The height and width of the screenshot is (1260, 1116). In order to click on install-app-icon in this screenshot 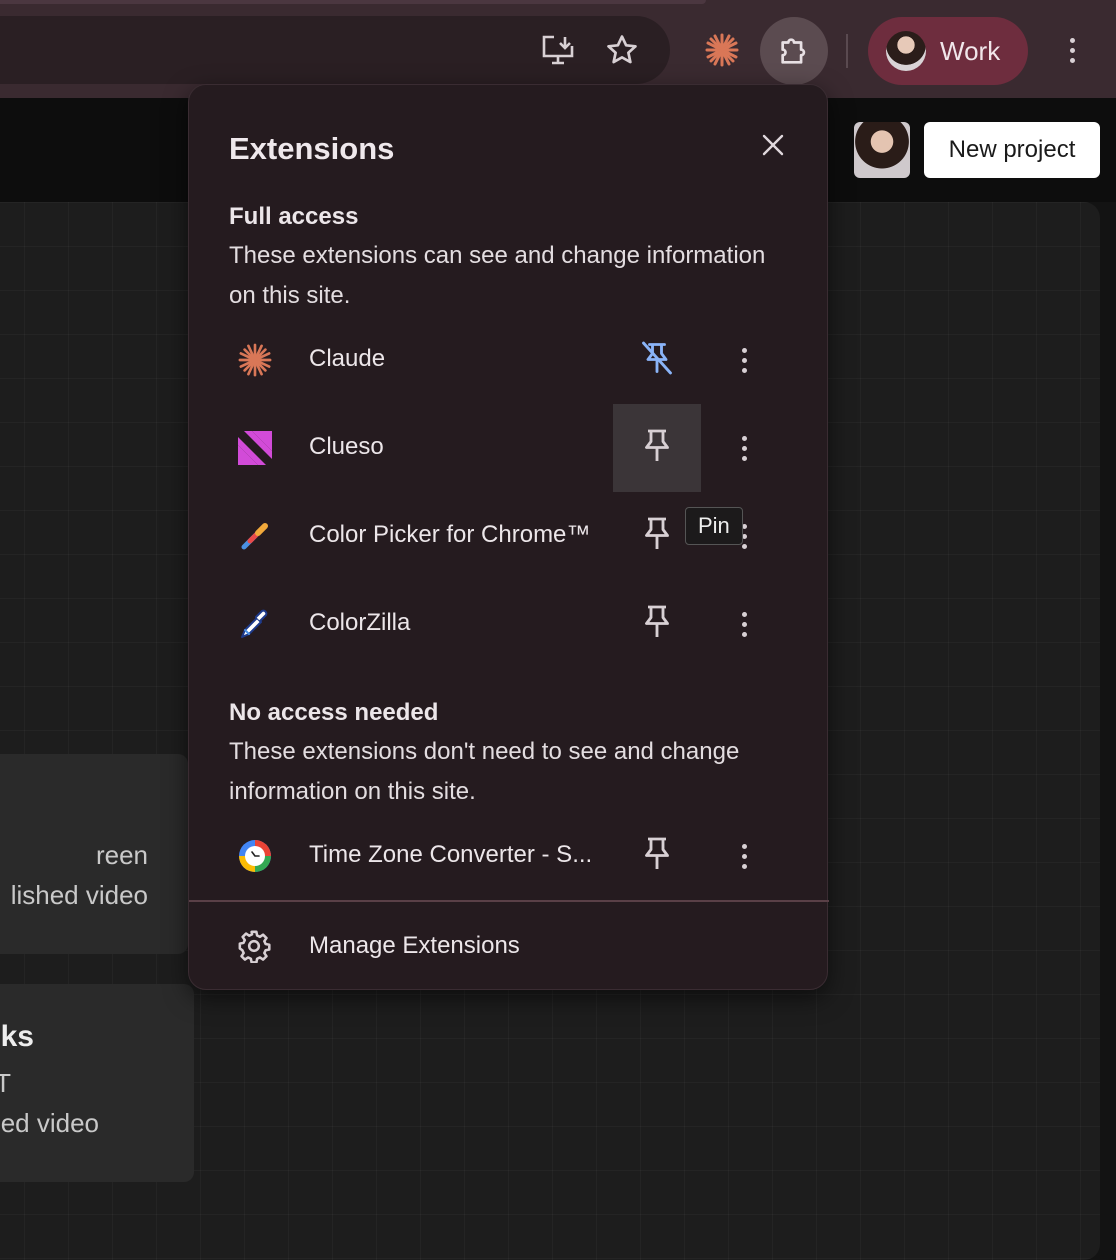, I will do `click(558, 50)`.